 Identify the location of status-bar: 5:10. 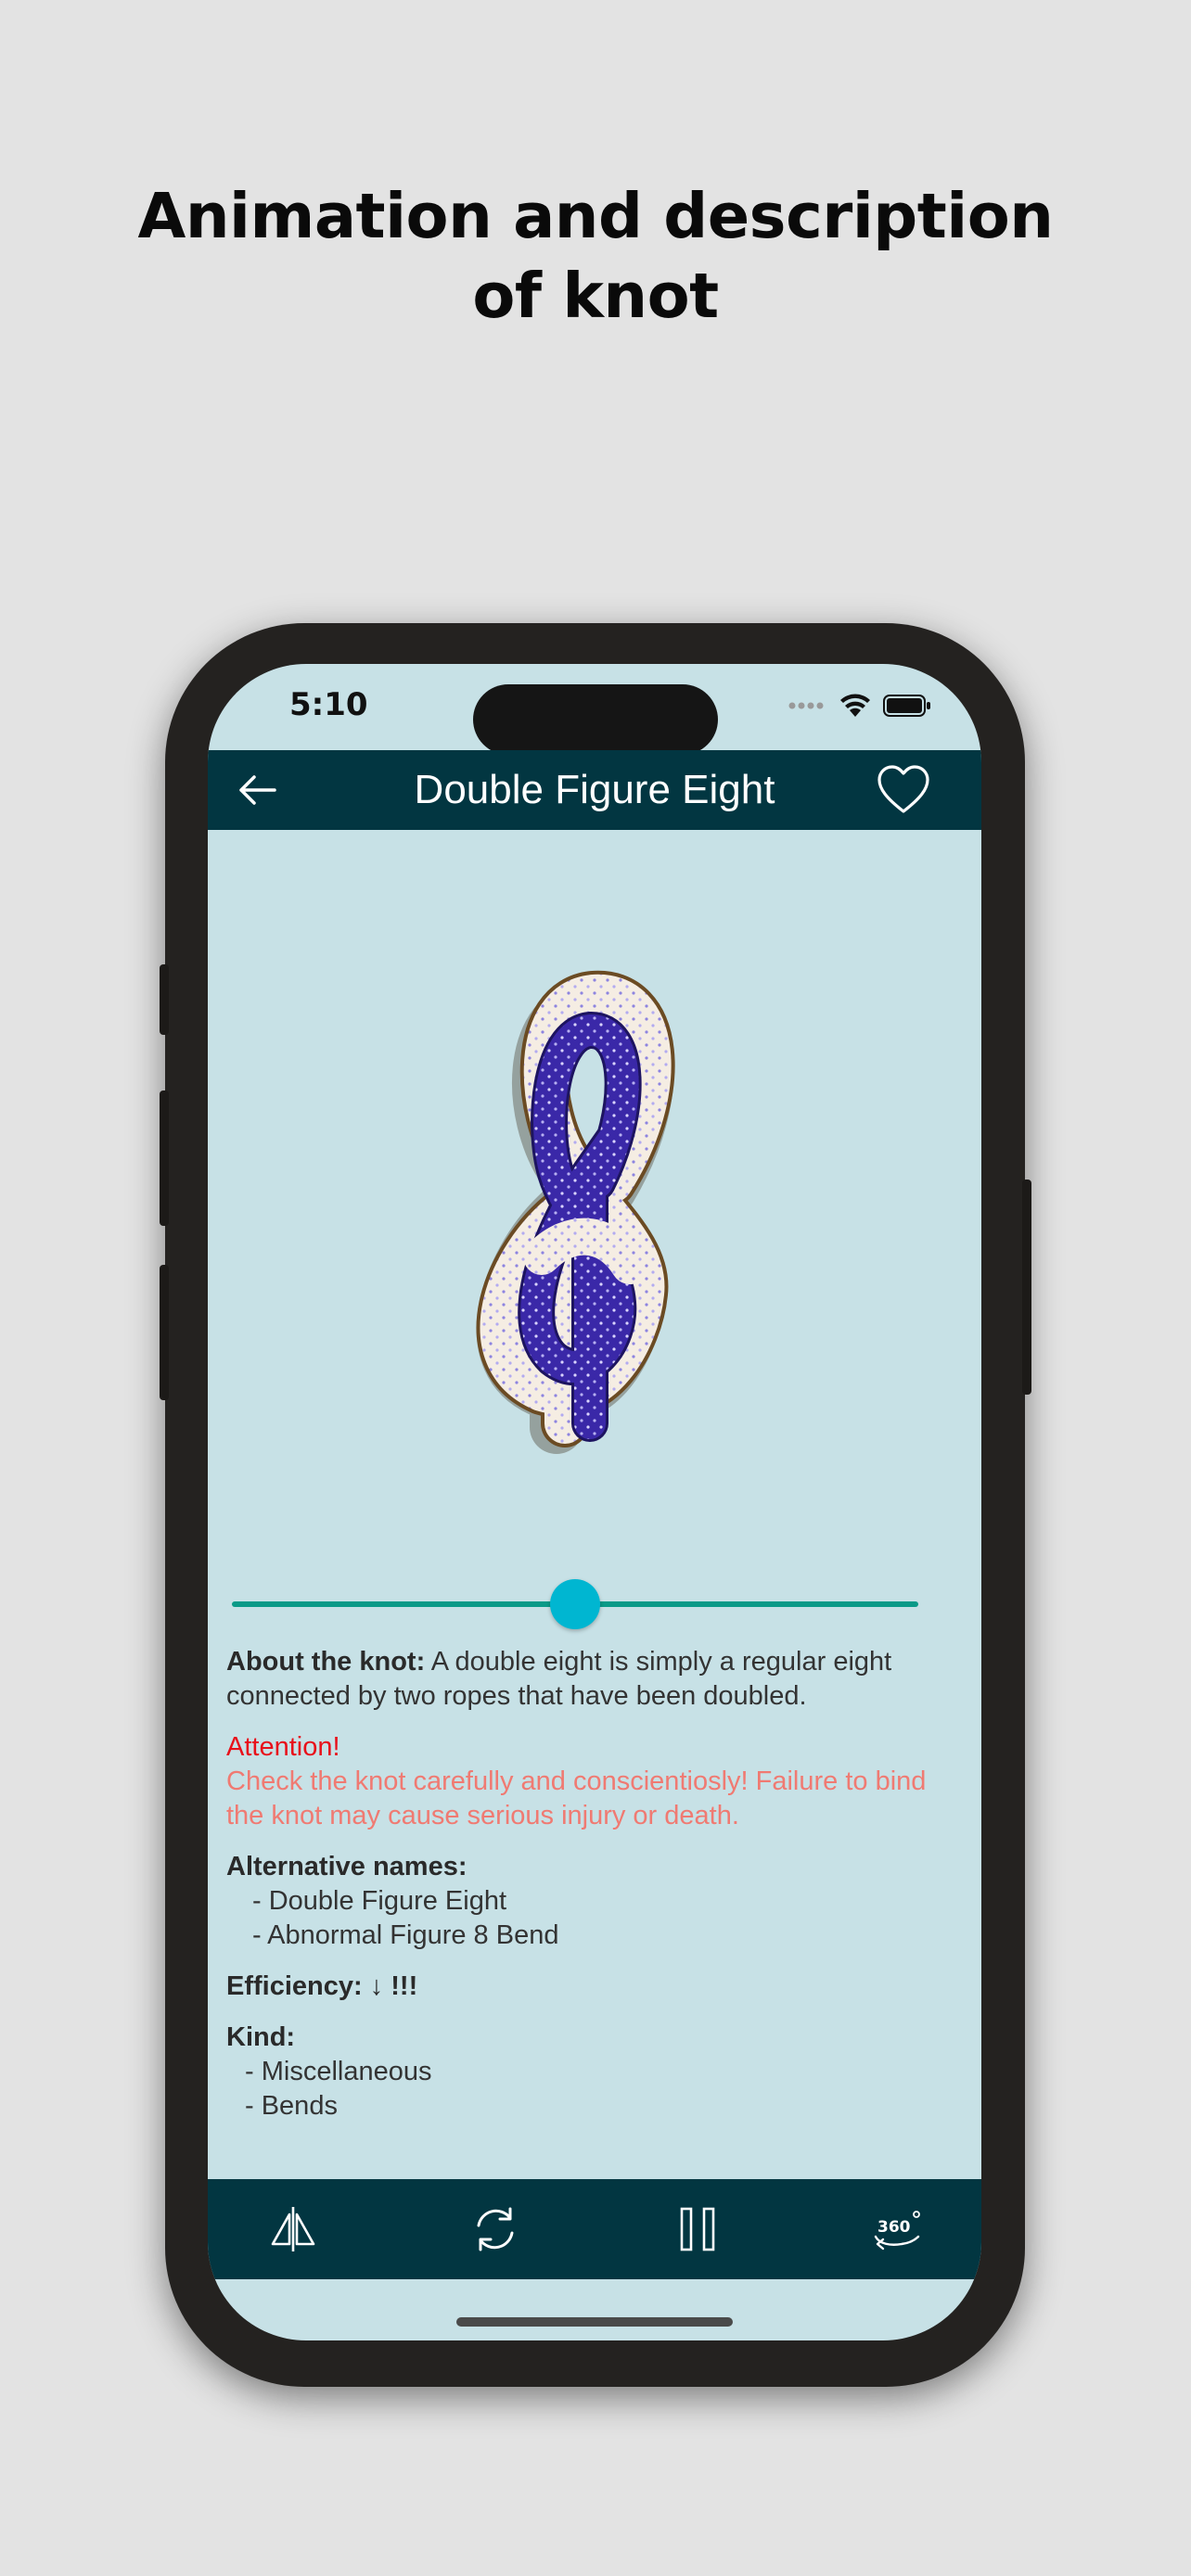
(594, 709).